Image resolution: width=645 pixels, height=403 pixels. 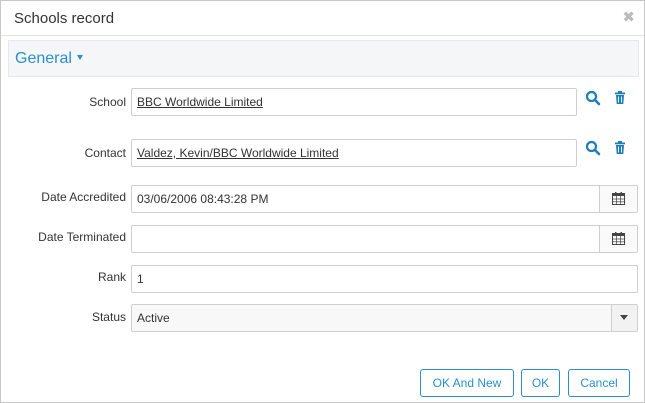 I want to click on status-dropdown-button, so click(x=624, y=318).